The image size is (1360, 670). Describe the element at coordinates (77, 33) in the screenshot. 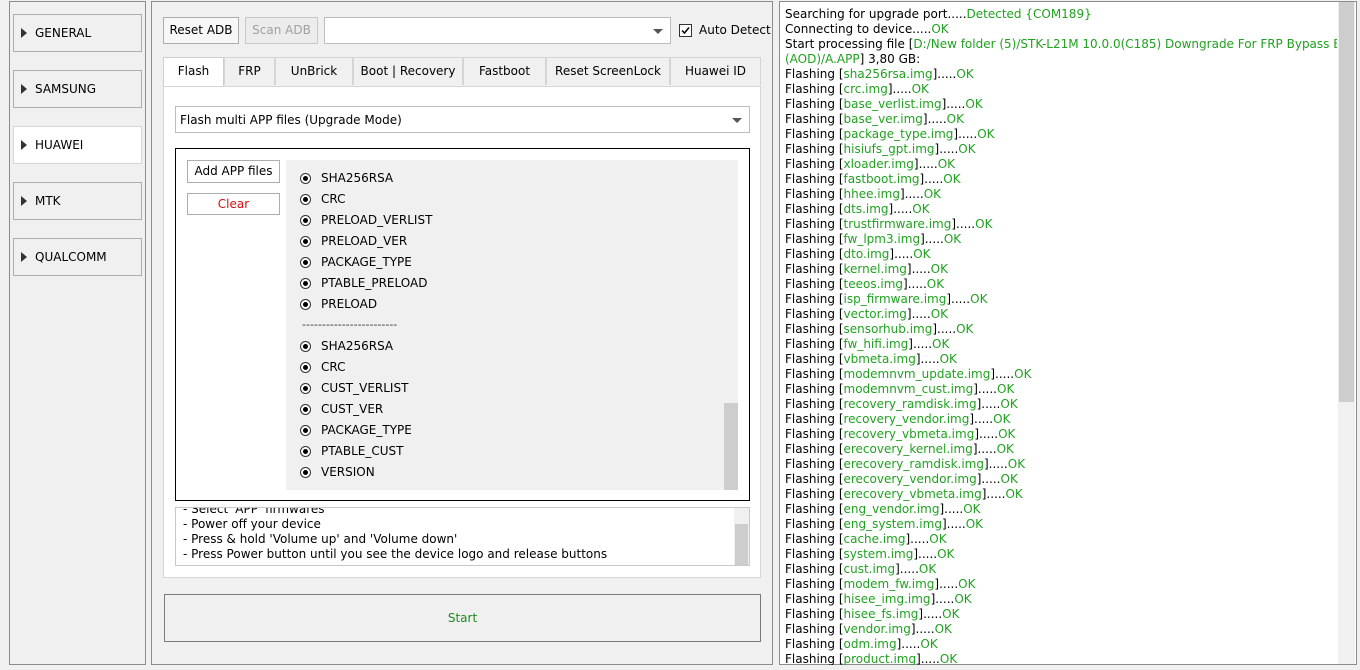

I see `nav-item-general: GENERAL` at that location.